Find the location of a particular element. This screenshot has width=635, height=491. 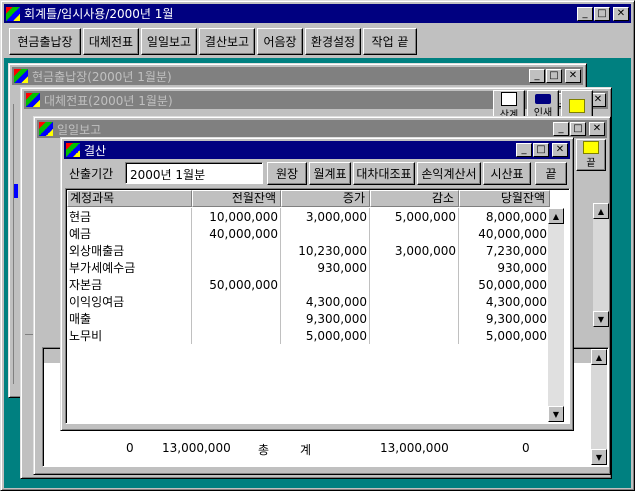

table-cell: 10,000,000 is located at coordinates (236, 216).